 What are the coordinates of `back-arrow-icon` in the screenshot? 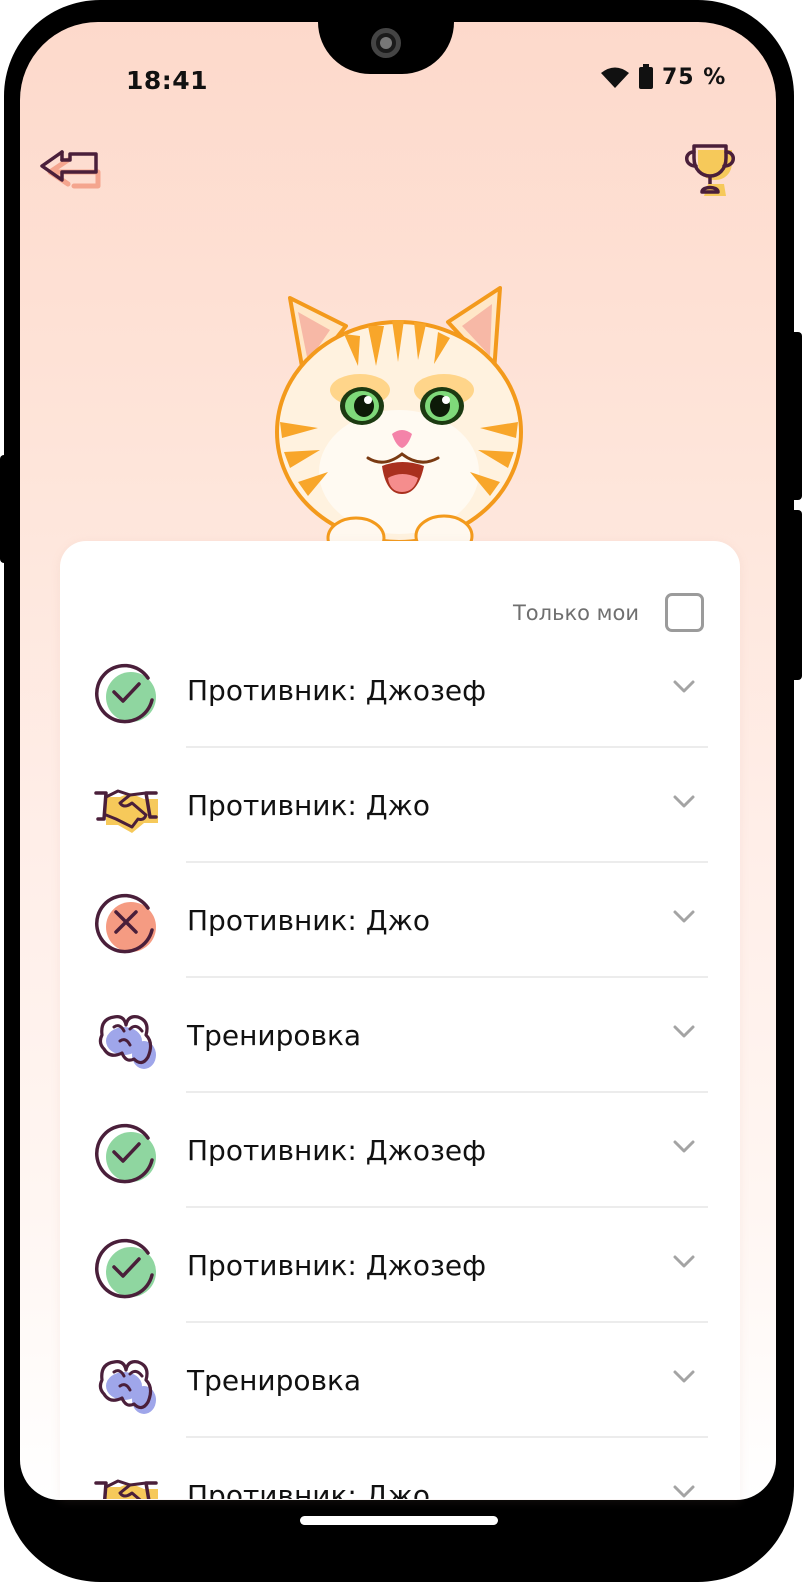 It's located at (70, 169).